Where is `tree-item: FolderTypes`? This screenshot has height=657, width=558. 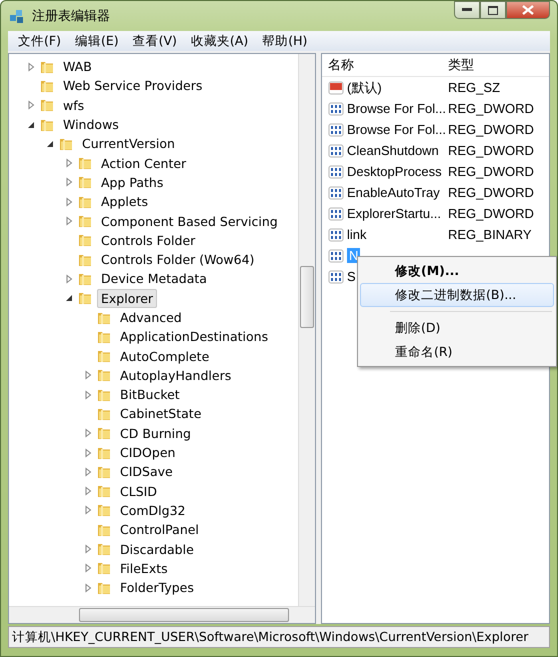
tree-item: FolderTypes is located at coordinates (157, 588).